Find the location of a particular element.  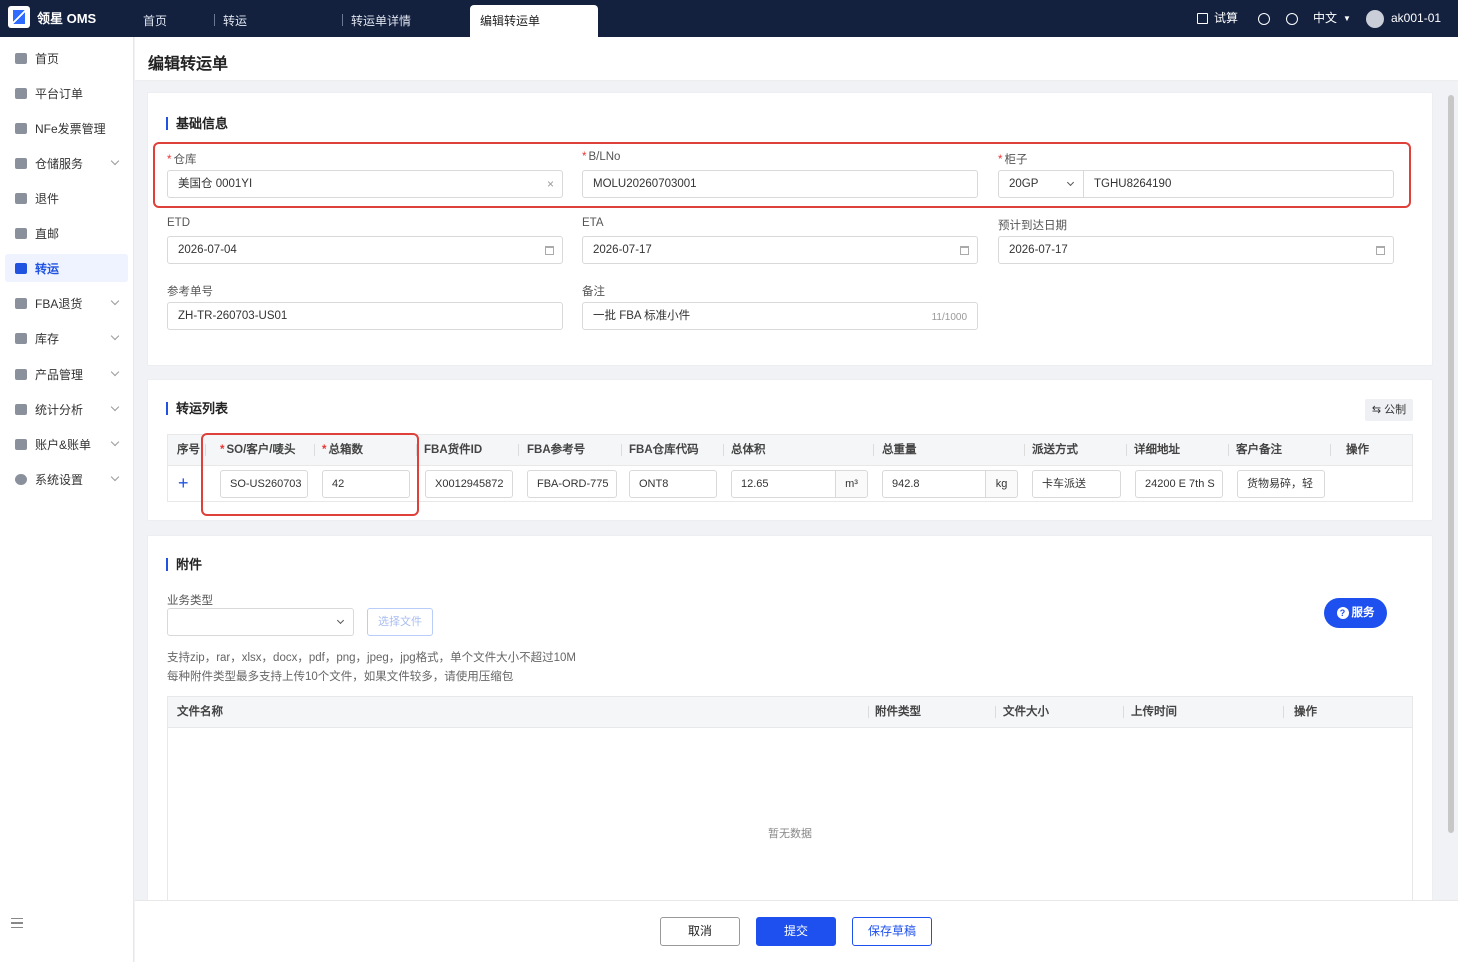

ref-input: ZH-TR-260703-US01 is located at coordinates (365, 316).